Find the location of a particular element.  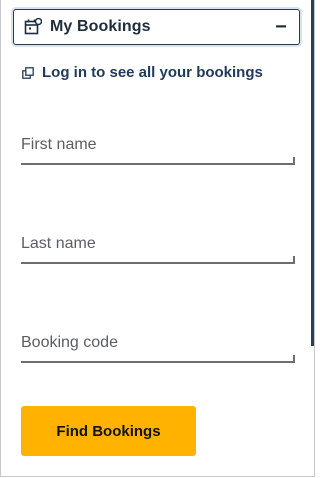

my-bookings-header: My Bookings − is located at coordinates (156, 27).